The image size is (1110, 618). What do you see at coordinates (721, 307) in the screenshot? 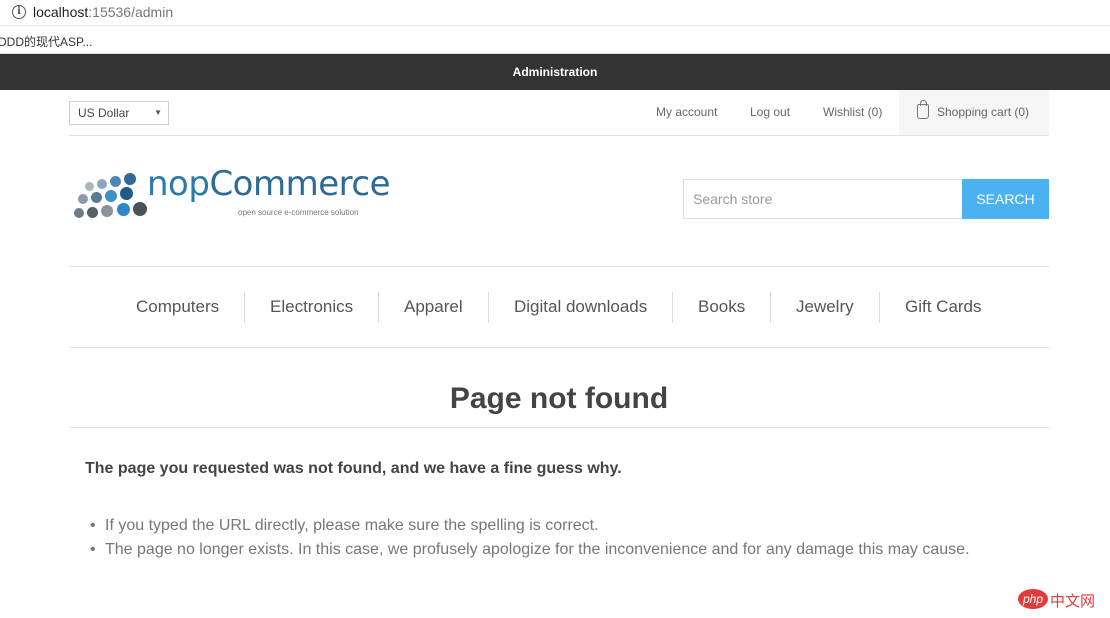
I see `menu-item-books: Books` at bounding box center [721, 307].